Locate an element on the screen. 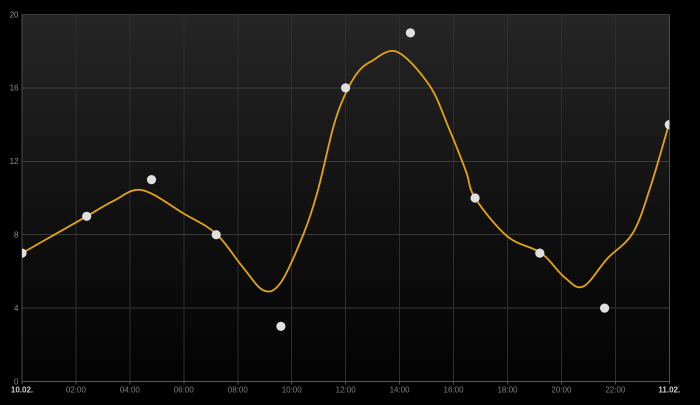  x-axis-date-label: 11.02. is located at coordinates (669, 390).